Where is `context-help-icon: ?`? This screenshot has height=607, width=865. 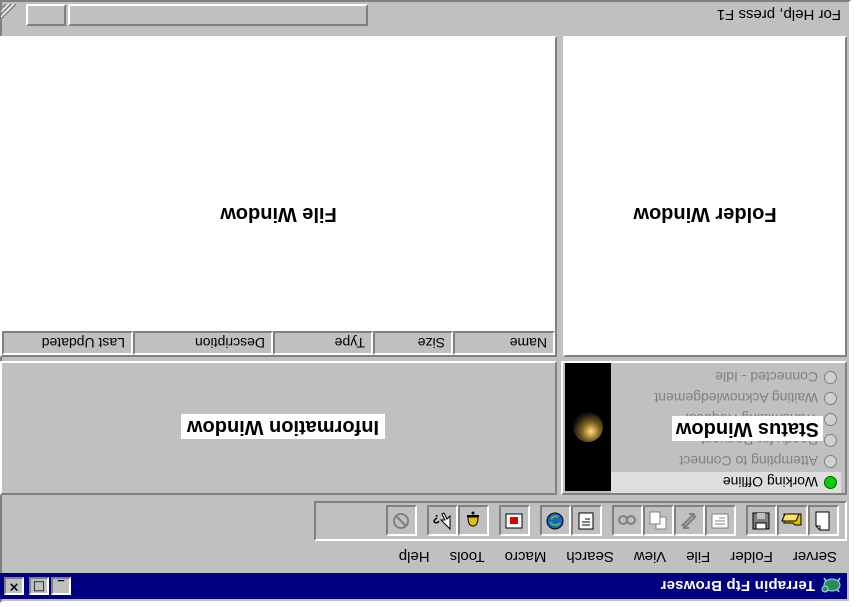
context-help-icon: ? is located at coordinates (442, 521).